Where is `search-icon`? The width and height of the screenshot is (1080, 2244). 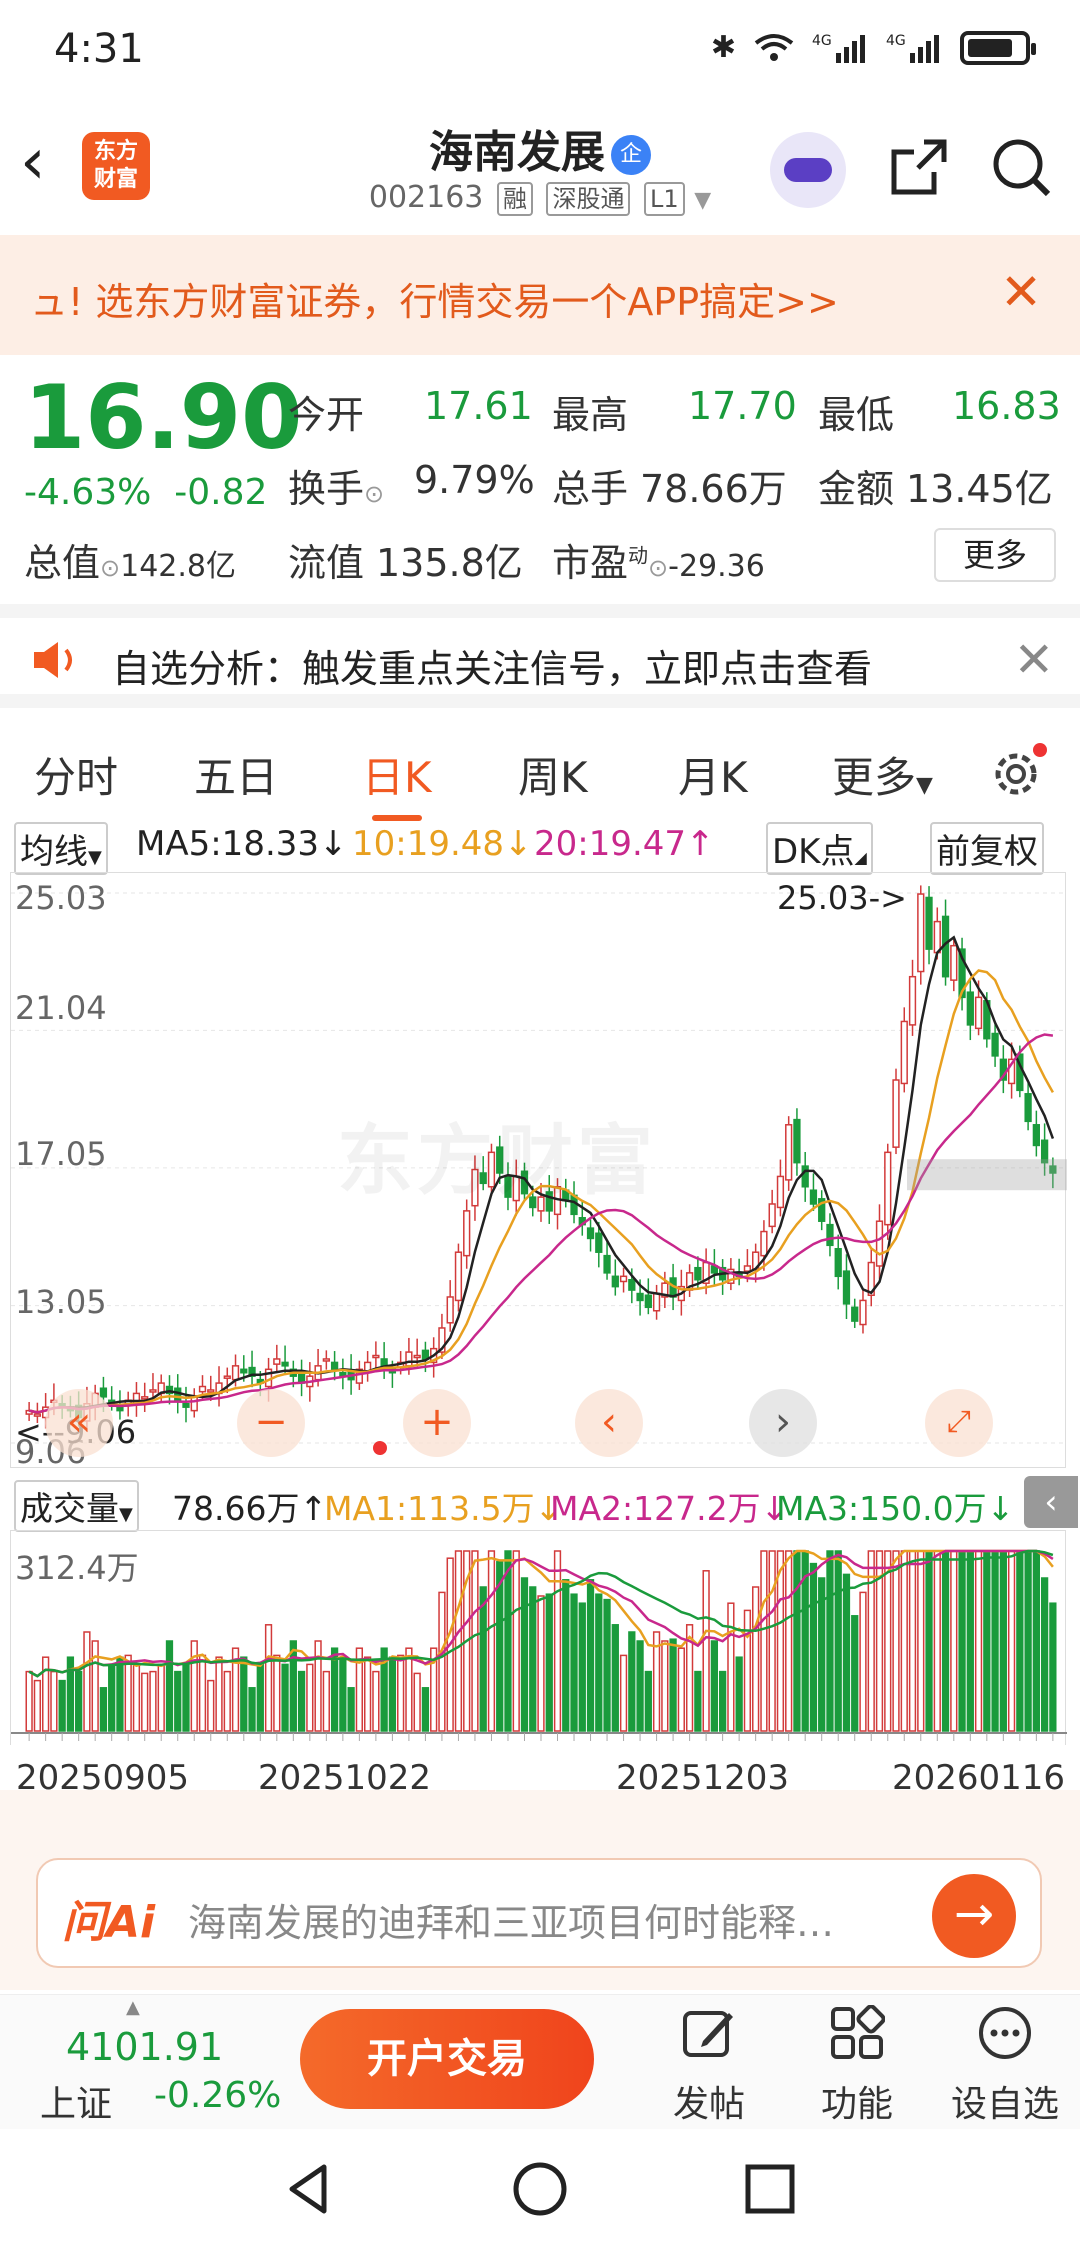
search-icon is located at coordinates (1021, 167).